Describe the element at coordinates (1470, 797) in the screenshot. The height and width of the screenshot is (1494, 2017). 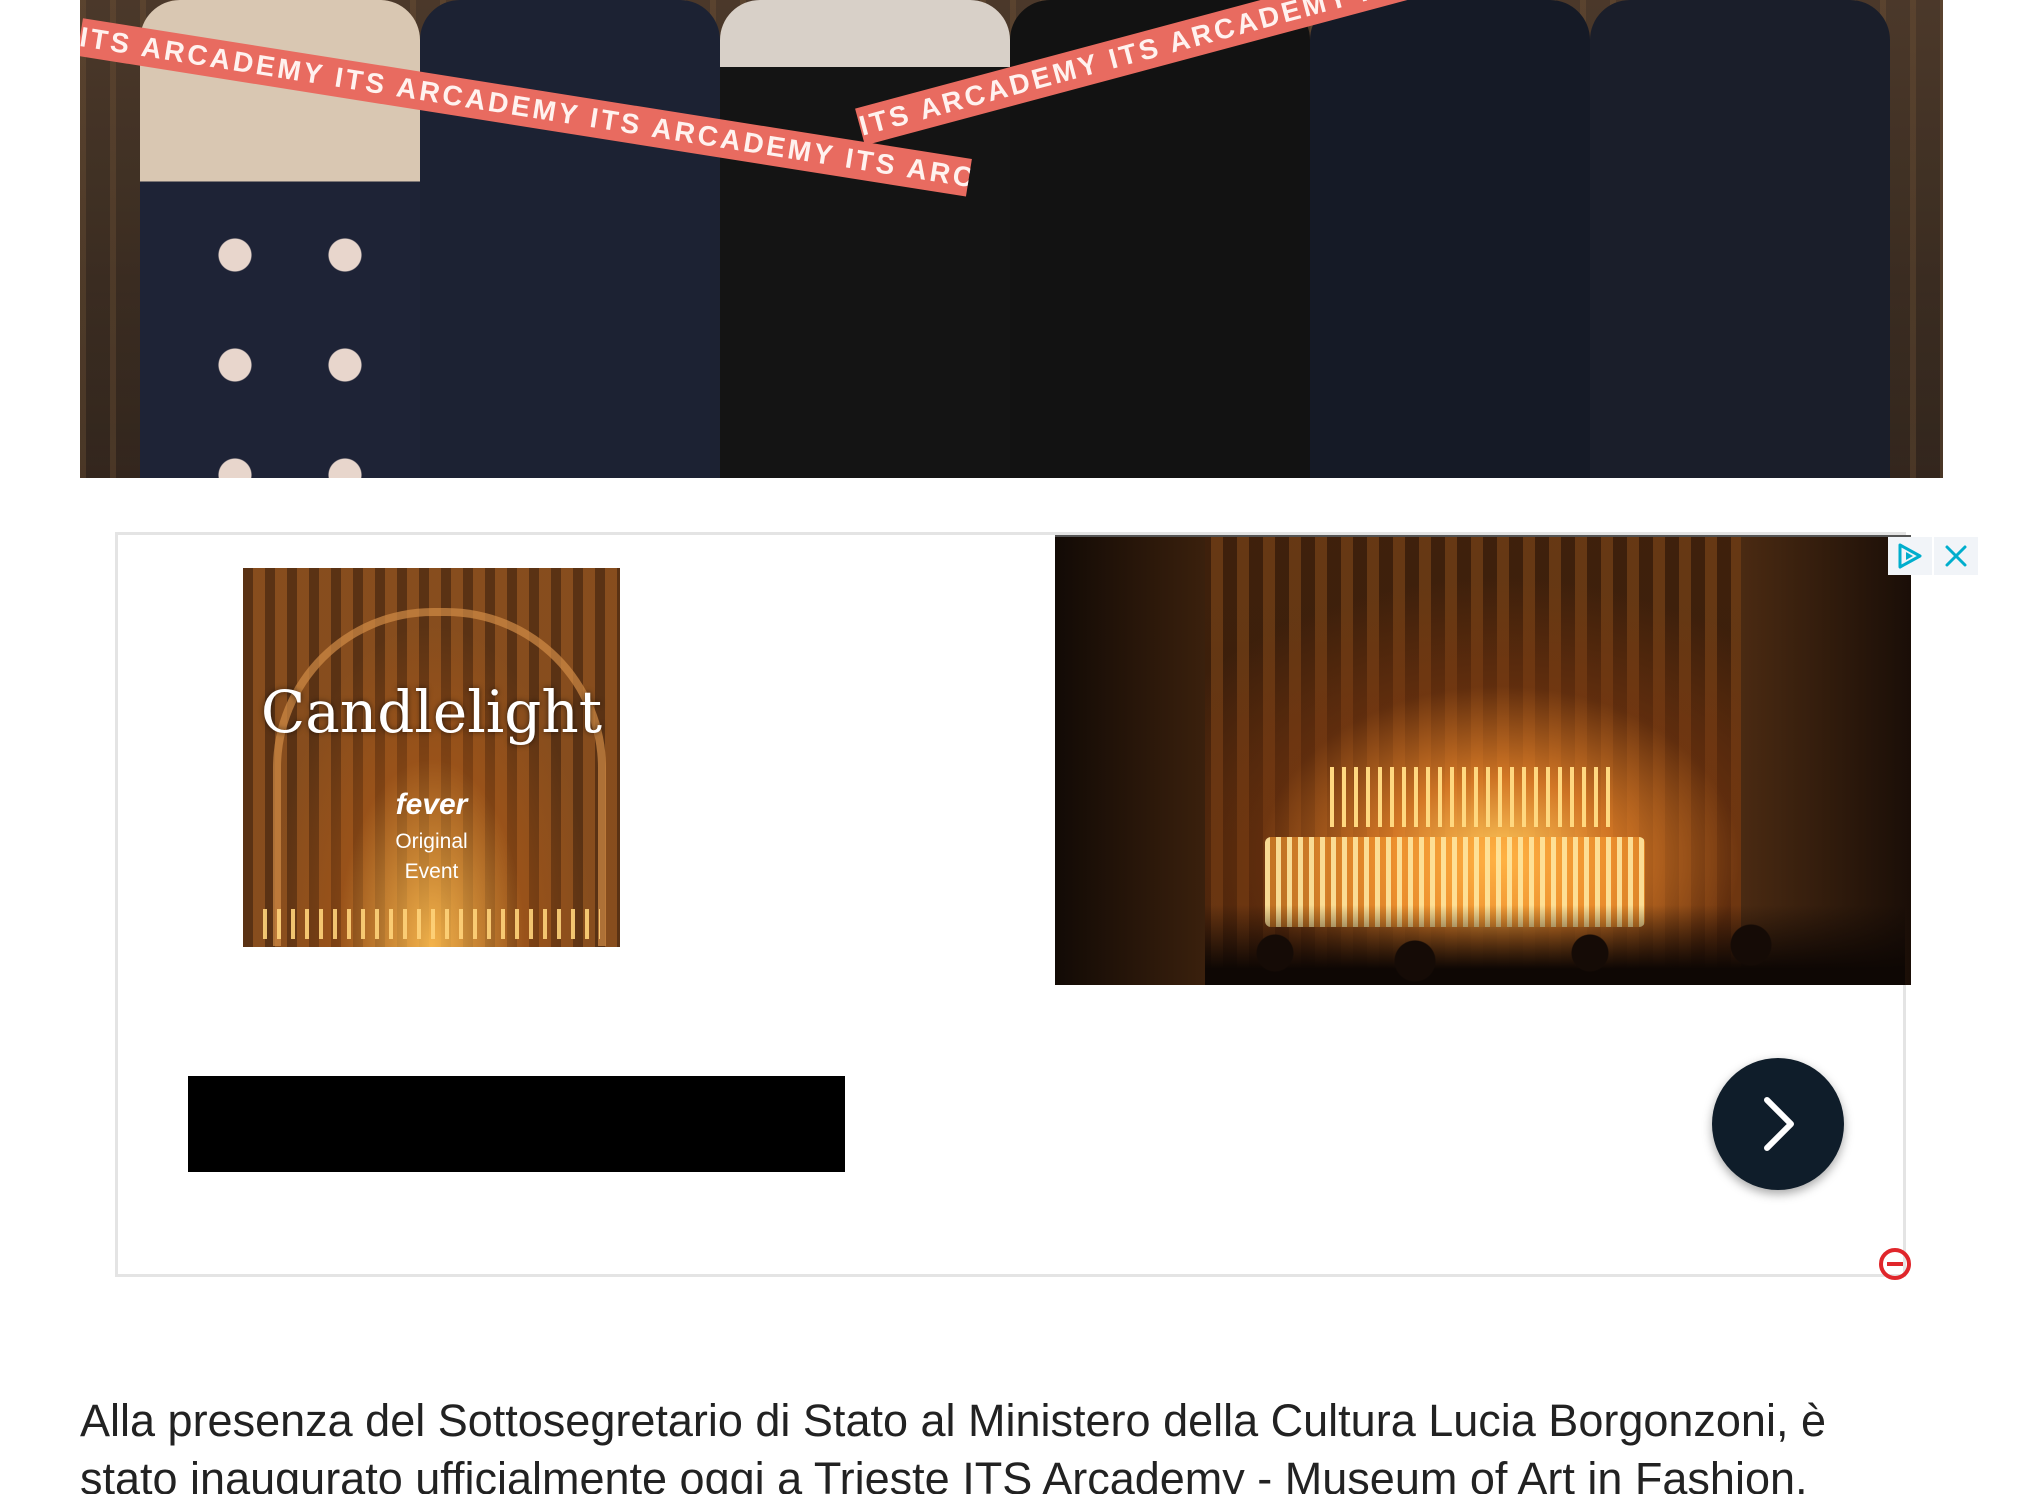
I see `candle-row` at that location.